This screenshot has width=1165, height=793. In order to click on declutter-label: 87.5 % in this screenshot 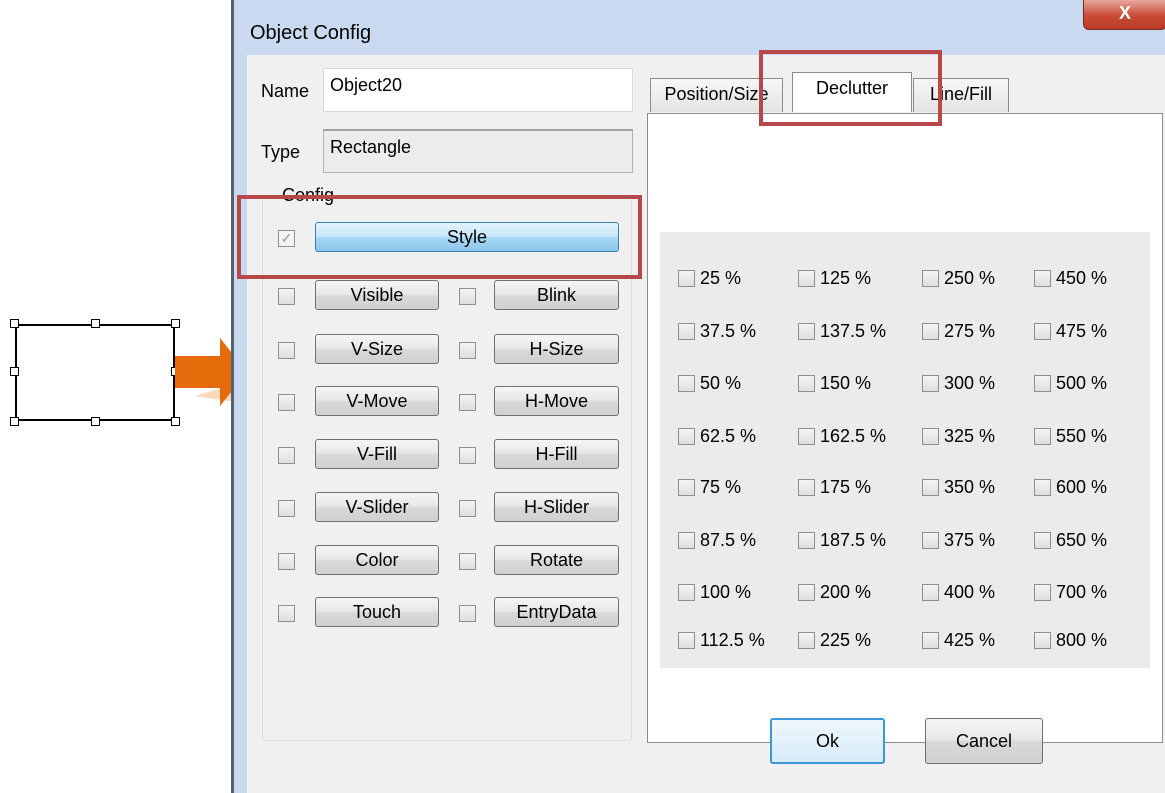, I will do `click(728, 540)`.